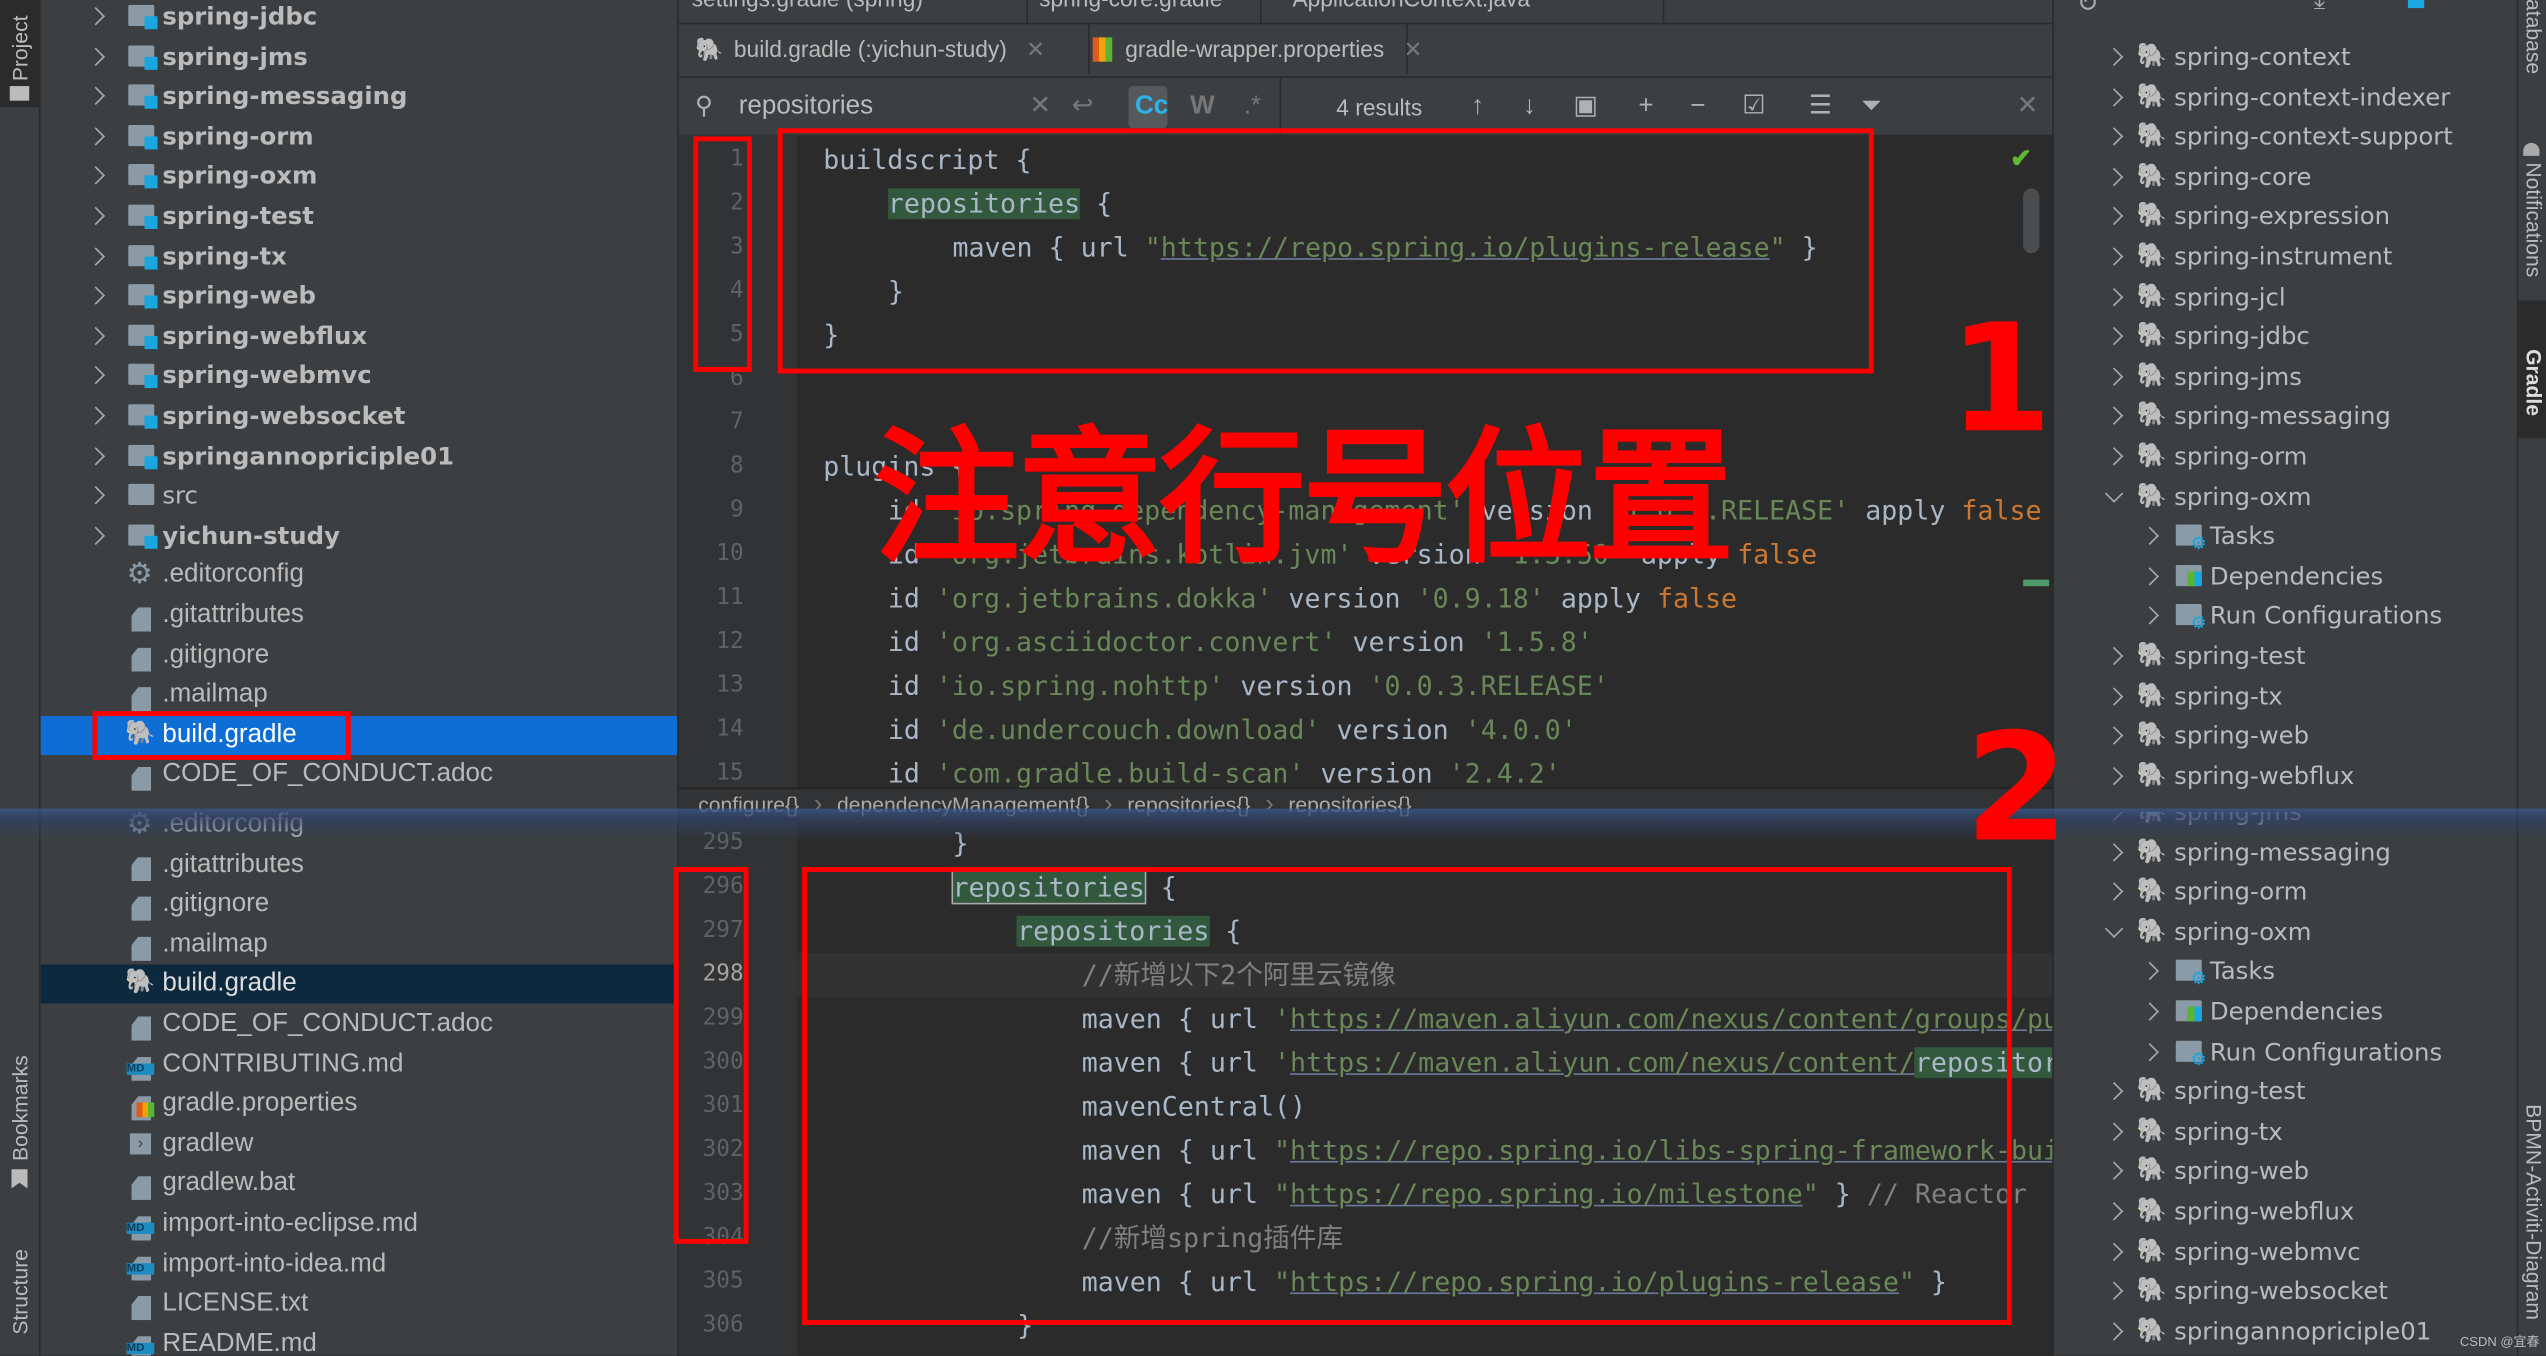 The image size is (2546, 1356). What do you see at coordinates (359, 944) in the screenshot?
I see `project-tree-item: .mailmap` at bounding box center [359, 944].